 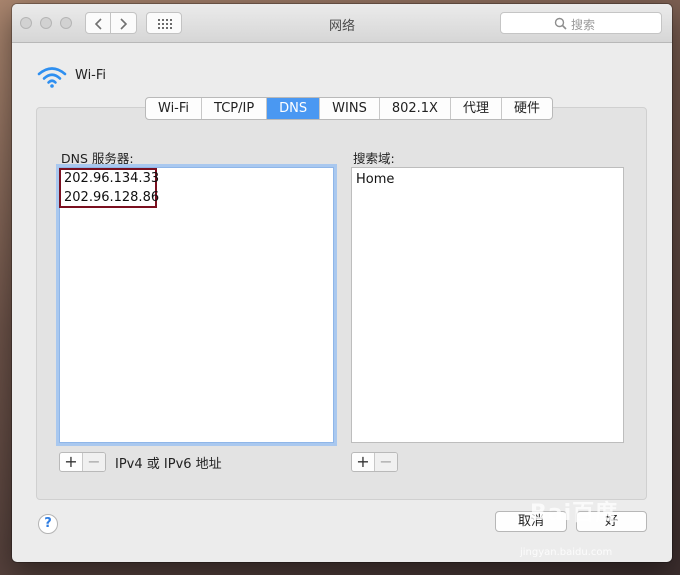 What do you see at coordinates (168, 464) in the screenshot?
I see `dns-address-hint: IPv4 或 IPv6 地址` at bounding box center [168, 464].